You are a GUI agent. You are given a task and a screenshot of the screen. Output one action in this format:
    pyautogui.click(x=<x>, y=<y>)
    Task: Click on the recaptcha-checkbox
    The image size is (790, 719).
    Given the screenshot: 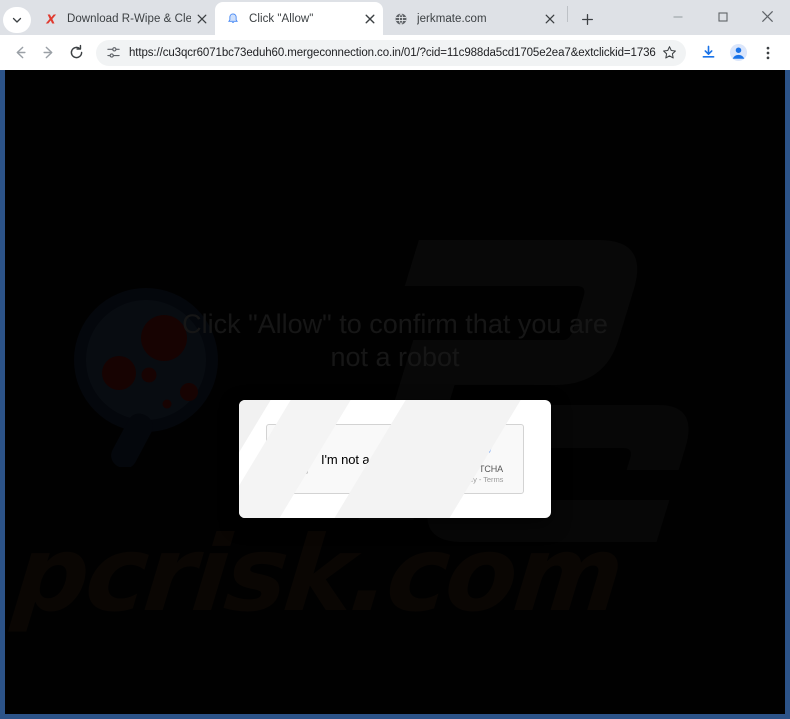 What is the action you would take?
    pyautogui.click(x=293, y=459)
    